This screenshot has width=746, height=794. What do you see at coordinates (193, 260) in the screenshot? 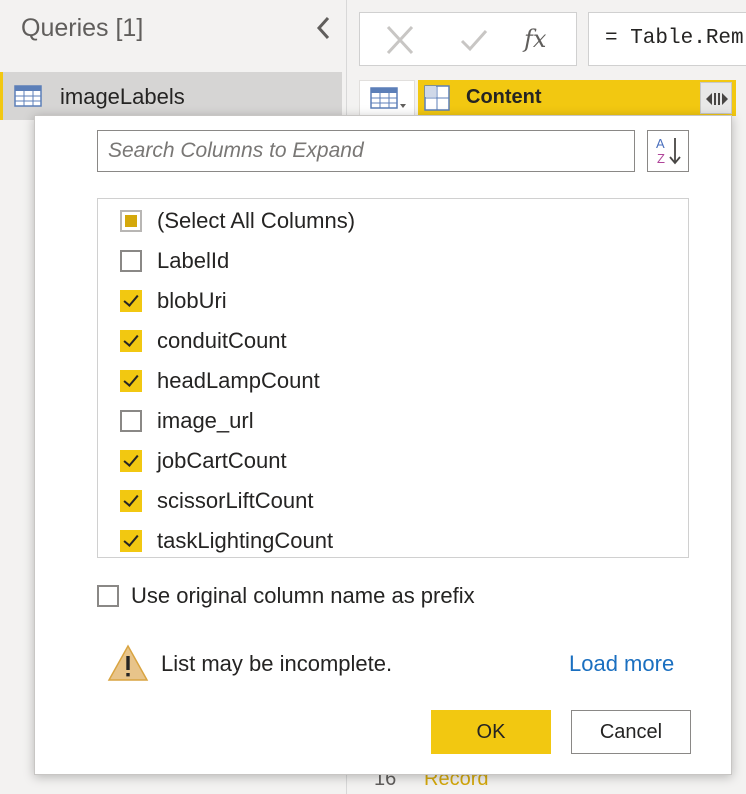
I see `column-label: LabelId` at bounding box center [193, 260].